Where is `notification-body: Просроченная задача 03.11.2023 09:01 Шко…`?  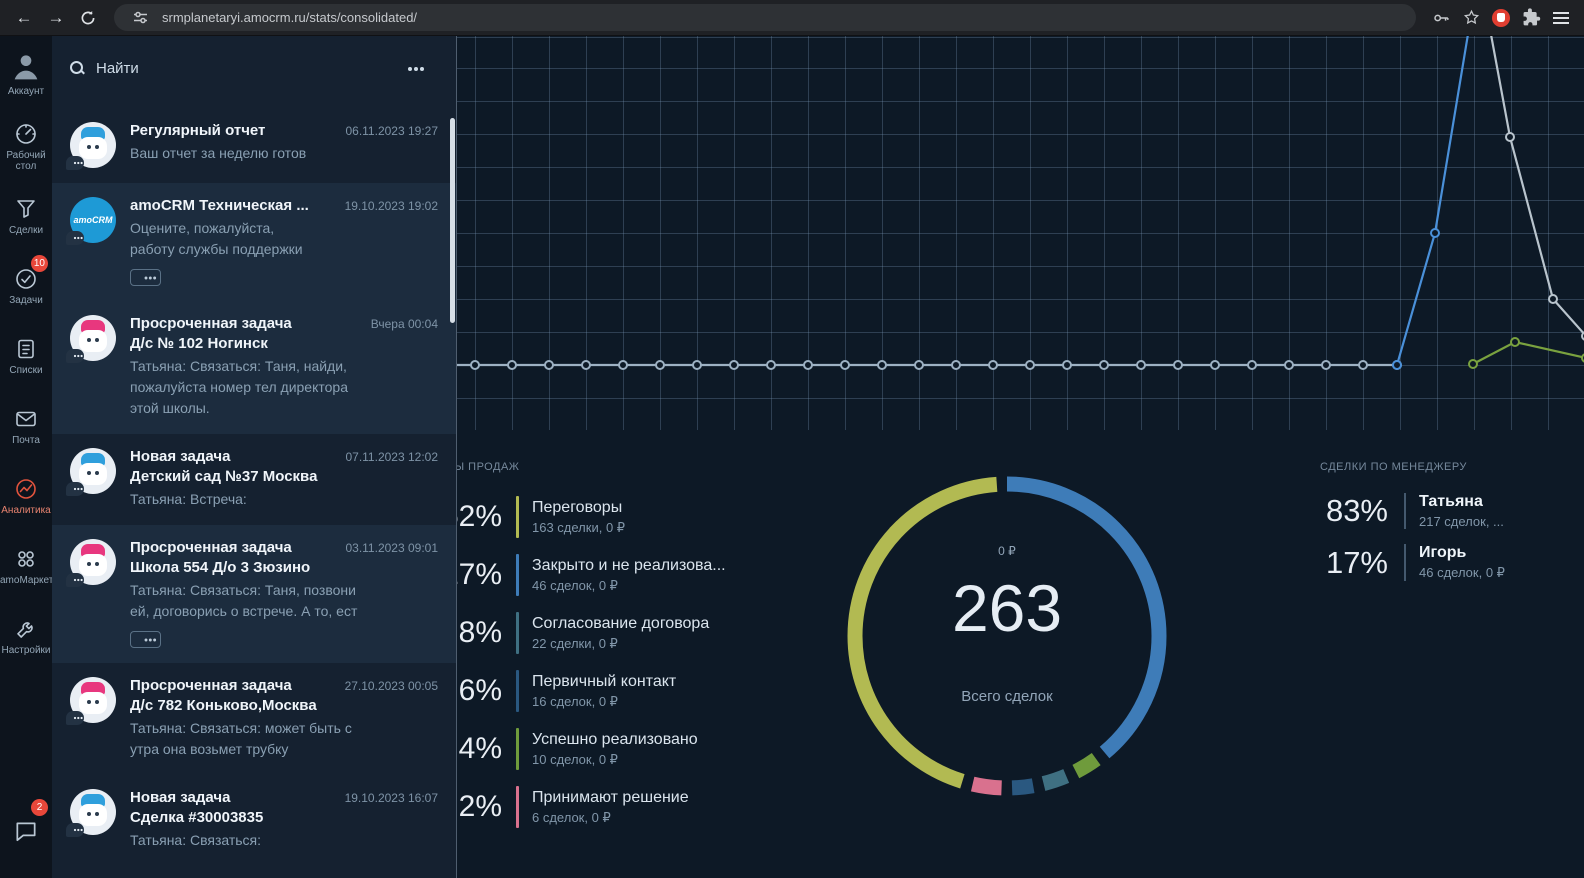
notification-body: Просроченная задача 03.11.2023 09:01 Шко… is located at coordinates (284, 593).